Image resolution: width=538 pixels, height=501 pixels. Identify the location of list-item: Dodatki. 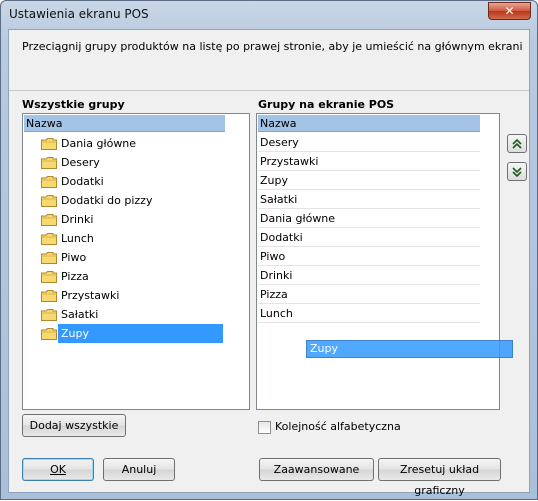
(369, 237).